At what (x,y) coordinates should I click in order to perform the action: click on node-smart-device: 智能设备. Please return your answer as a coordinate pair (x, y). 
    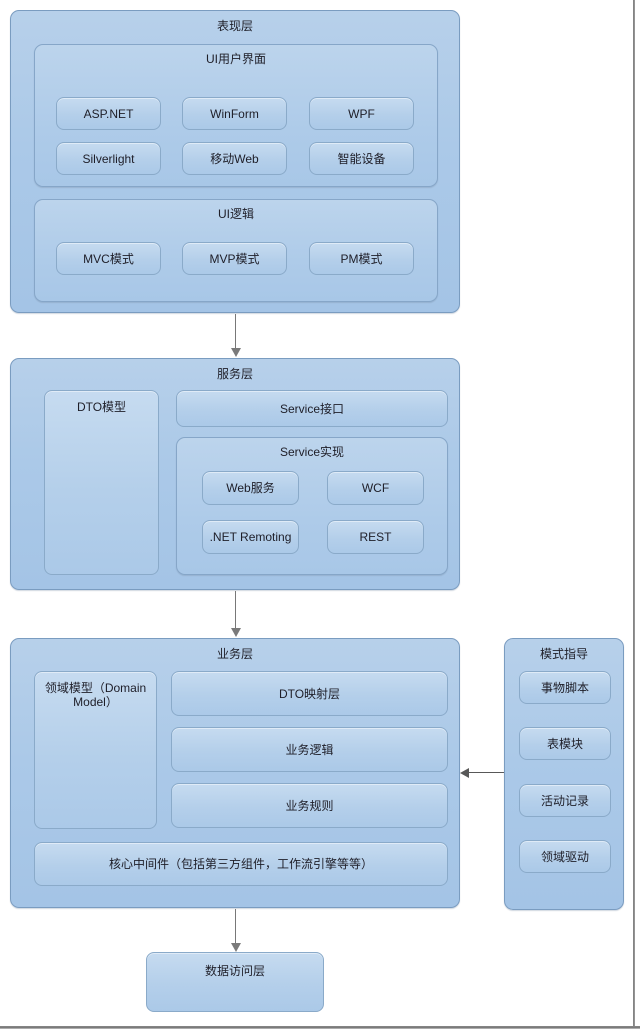
    Looking at the image, I should click on (361, 158).